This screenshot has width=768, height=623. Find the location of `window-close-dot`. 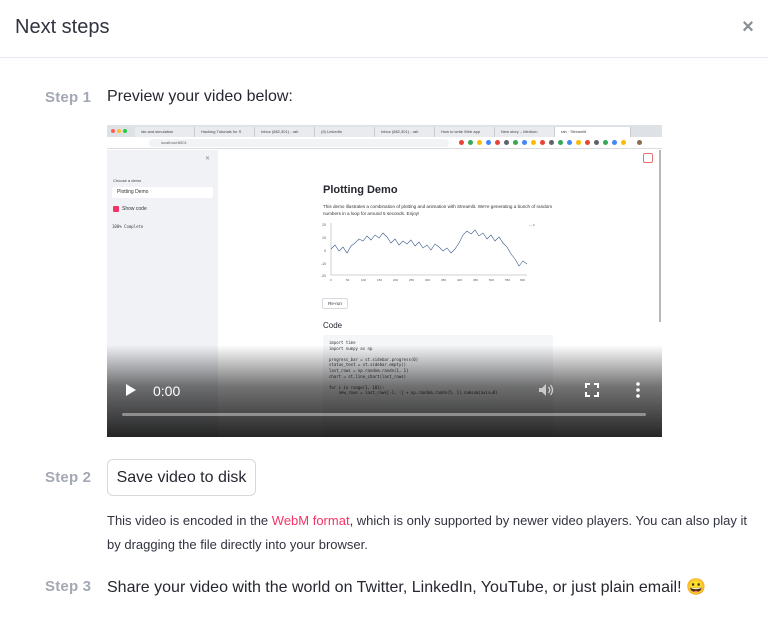

window-close-dot is located at coordinates (113, 131).